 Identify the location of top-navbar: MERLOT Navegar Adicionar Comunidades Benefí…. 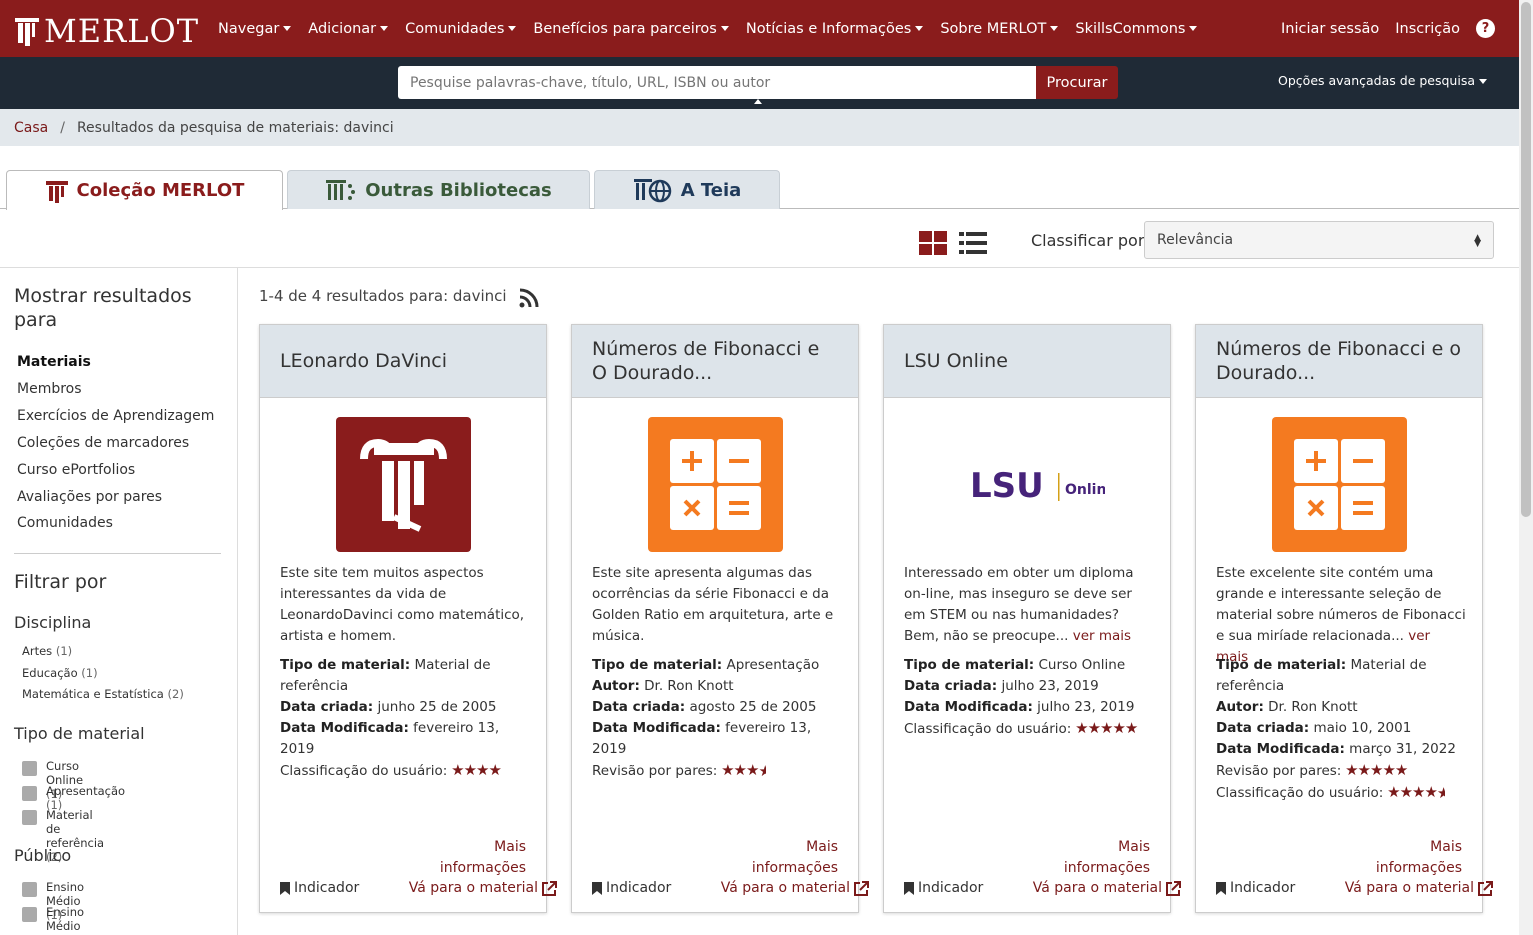
(759, 28).